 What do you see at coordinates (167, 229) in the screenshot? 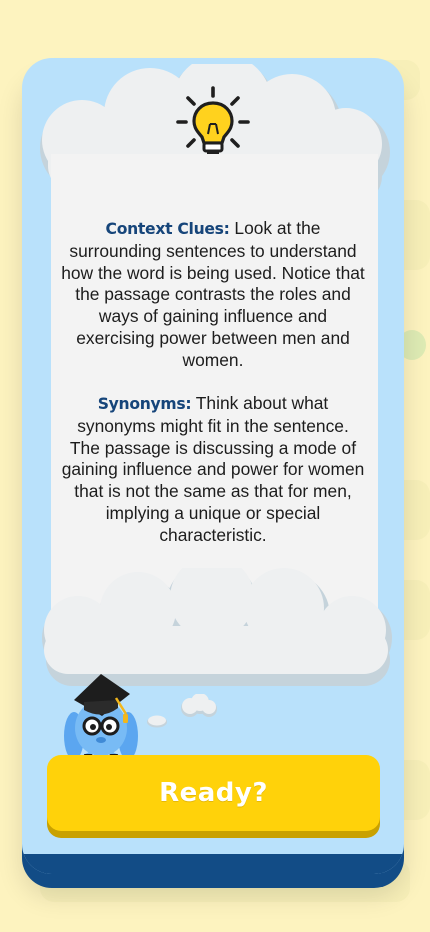
I see `hint-title: Context Clues:` at bounding box center [167, 229].